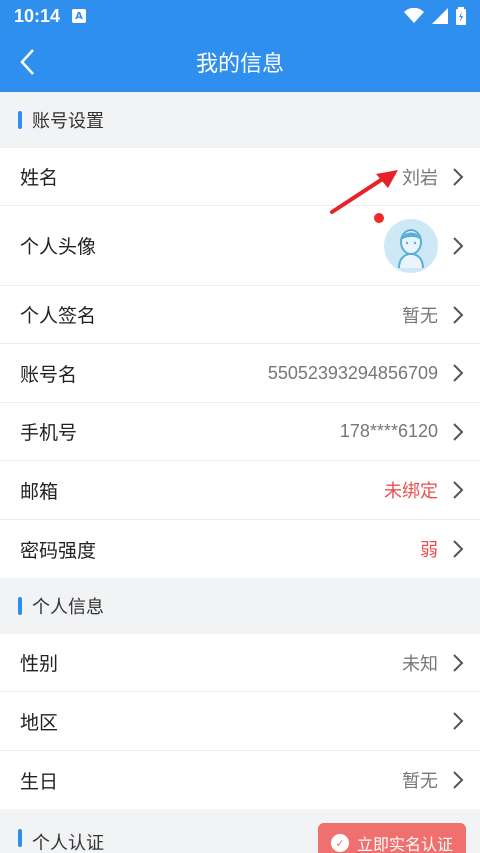 This screenshot has height=853, width=480. What do you see at coordinates (68, 843) in the screenshot?
I see `section-title: 个人认证` at bounding box center [68, 843].